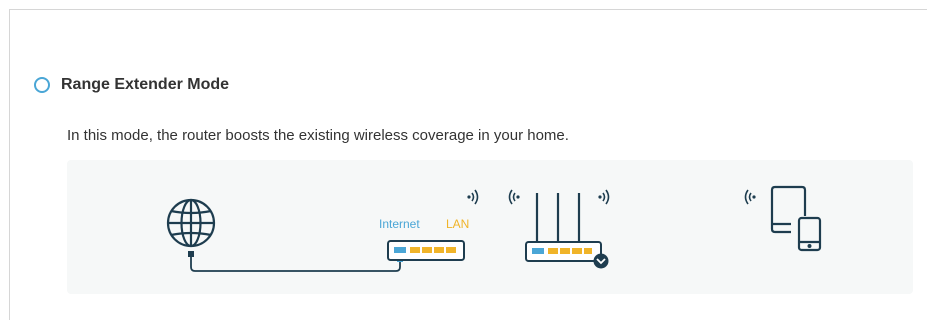  I want to click on range-extender-radio, so click(42, 85).